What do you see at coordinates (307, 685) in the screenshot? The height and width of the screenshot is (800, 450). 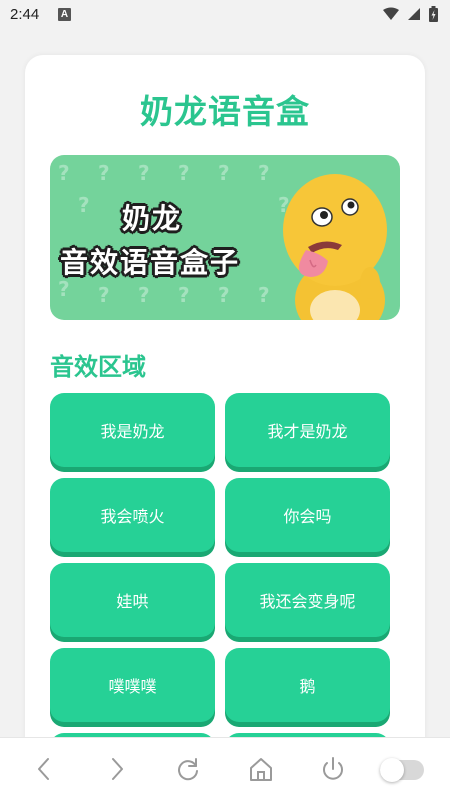 I see `sound-button: 鹅` at bounding box center [307, 685].